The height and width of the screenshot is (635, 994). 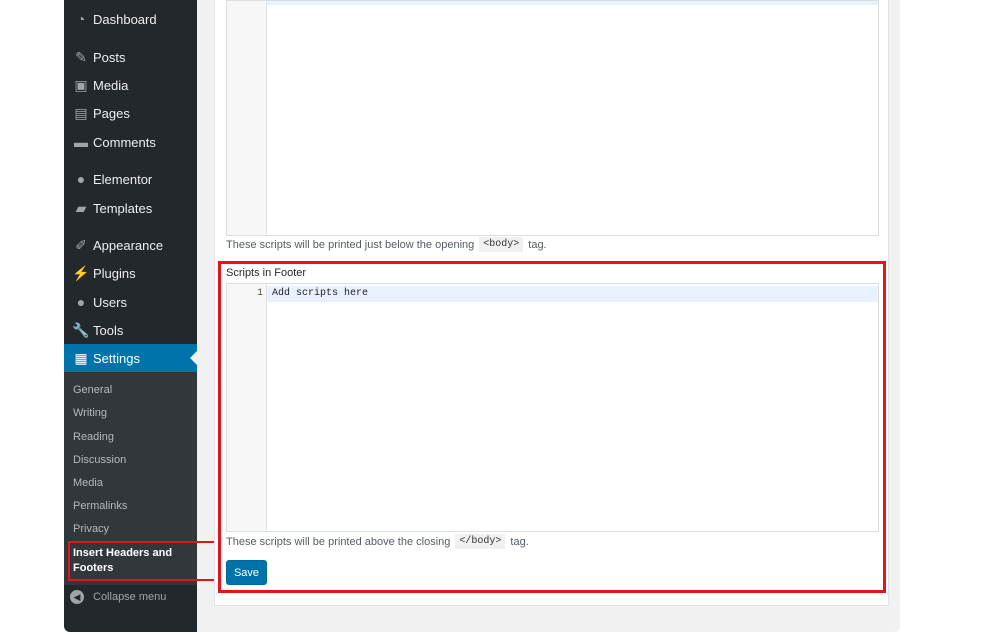 I want to click on sidebar-item-users: ● Users, so click(x=130, y=302).